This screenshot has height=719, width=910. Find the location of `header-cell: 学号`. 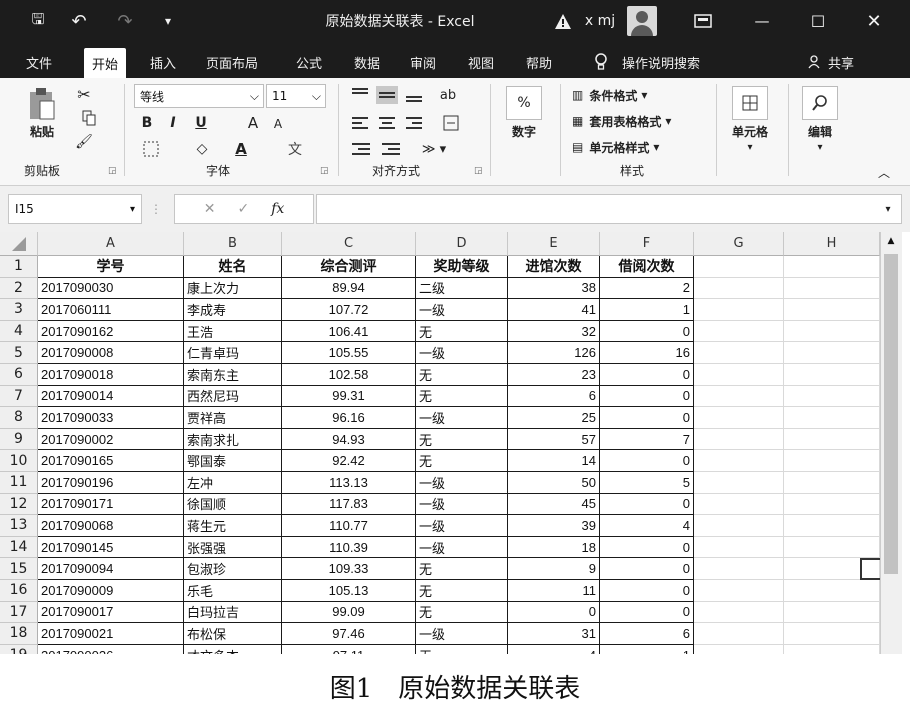

header-cell: 学号 is located at coordinates (111, 267).